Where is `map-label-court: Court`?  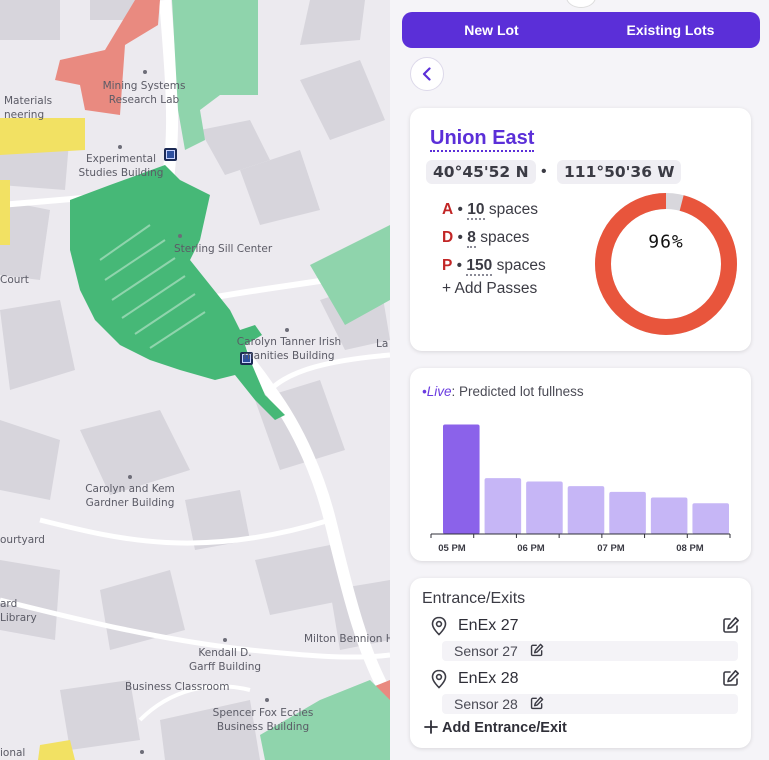
map-label-court: Court is located at coordinates (14, 280).